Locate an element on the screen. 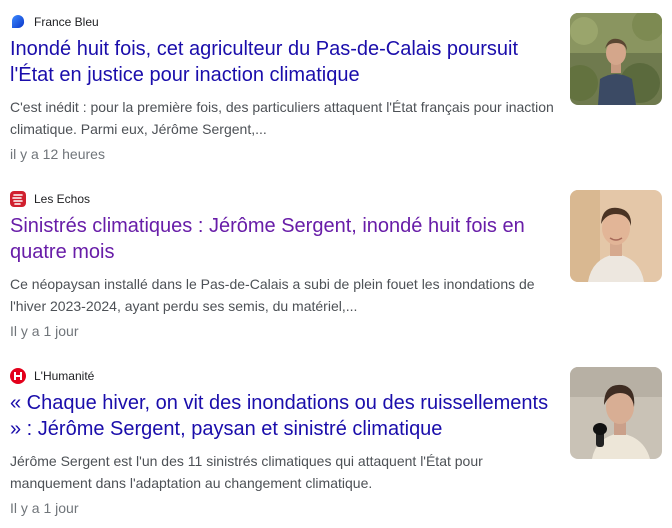  news-source: Les Echos is located at coordinates (50, 199).